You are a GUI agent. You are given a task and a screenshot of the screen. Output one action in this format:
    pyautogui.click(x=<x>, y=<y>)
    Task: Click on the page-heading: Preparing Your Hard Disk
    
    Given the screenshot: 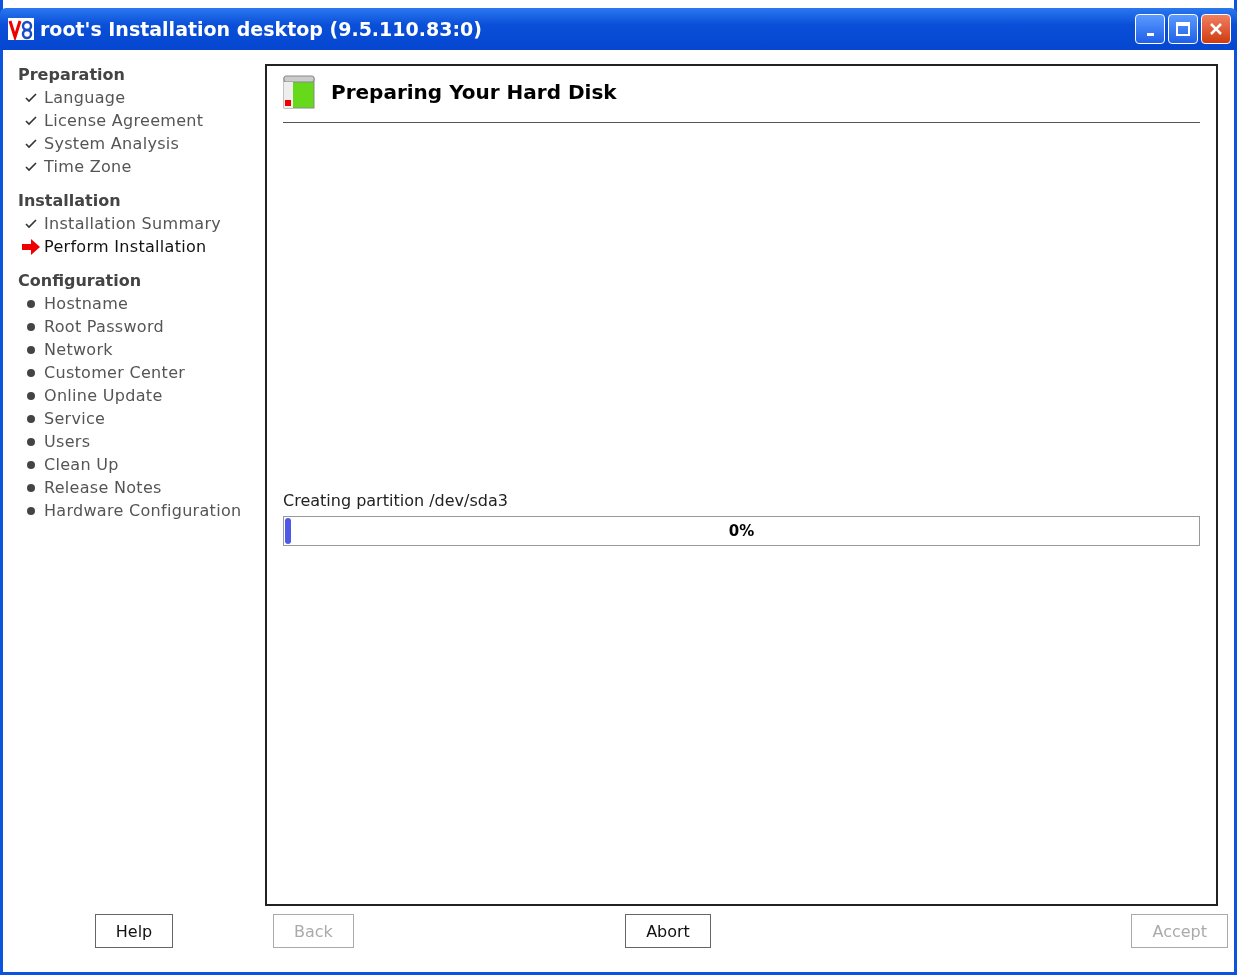 What is the action you would take?
    pyautogui.click(x=474, y=92)
    